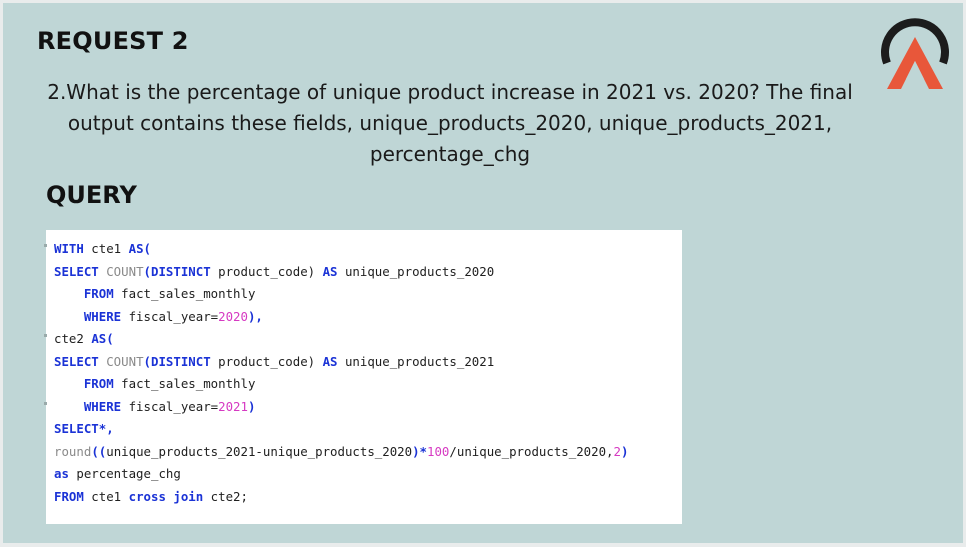 The image size is (966, 547). Describe the element at coordinates (99, 451) in the screenshot. I see `code-token: ((` at that location.